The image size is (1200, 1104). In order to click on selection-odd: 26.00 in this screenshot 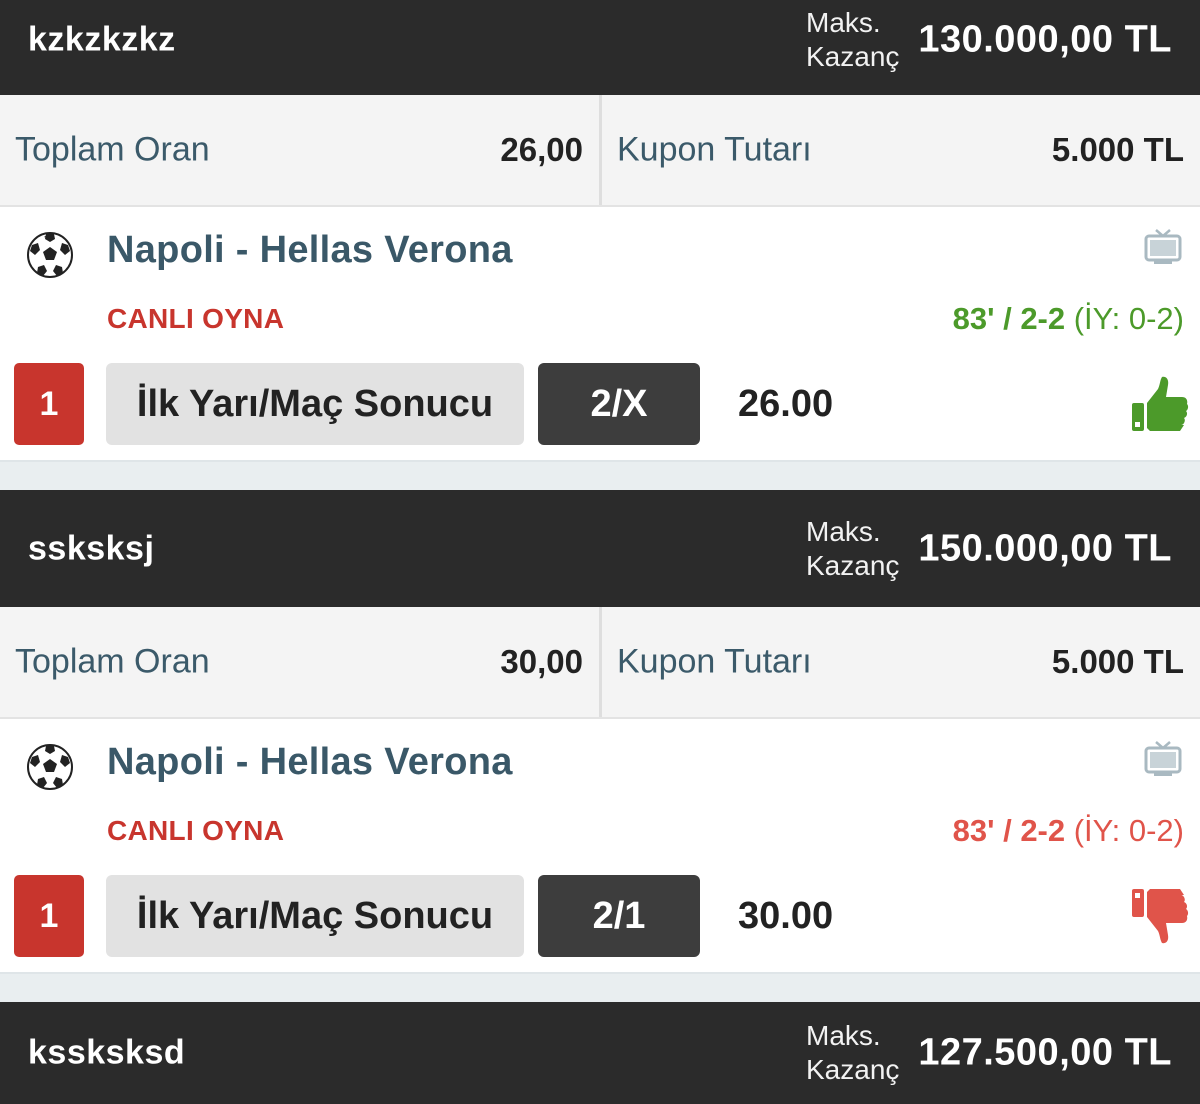, I will do `click(786, 404)`.